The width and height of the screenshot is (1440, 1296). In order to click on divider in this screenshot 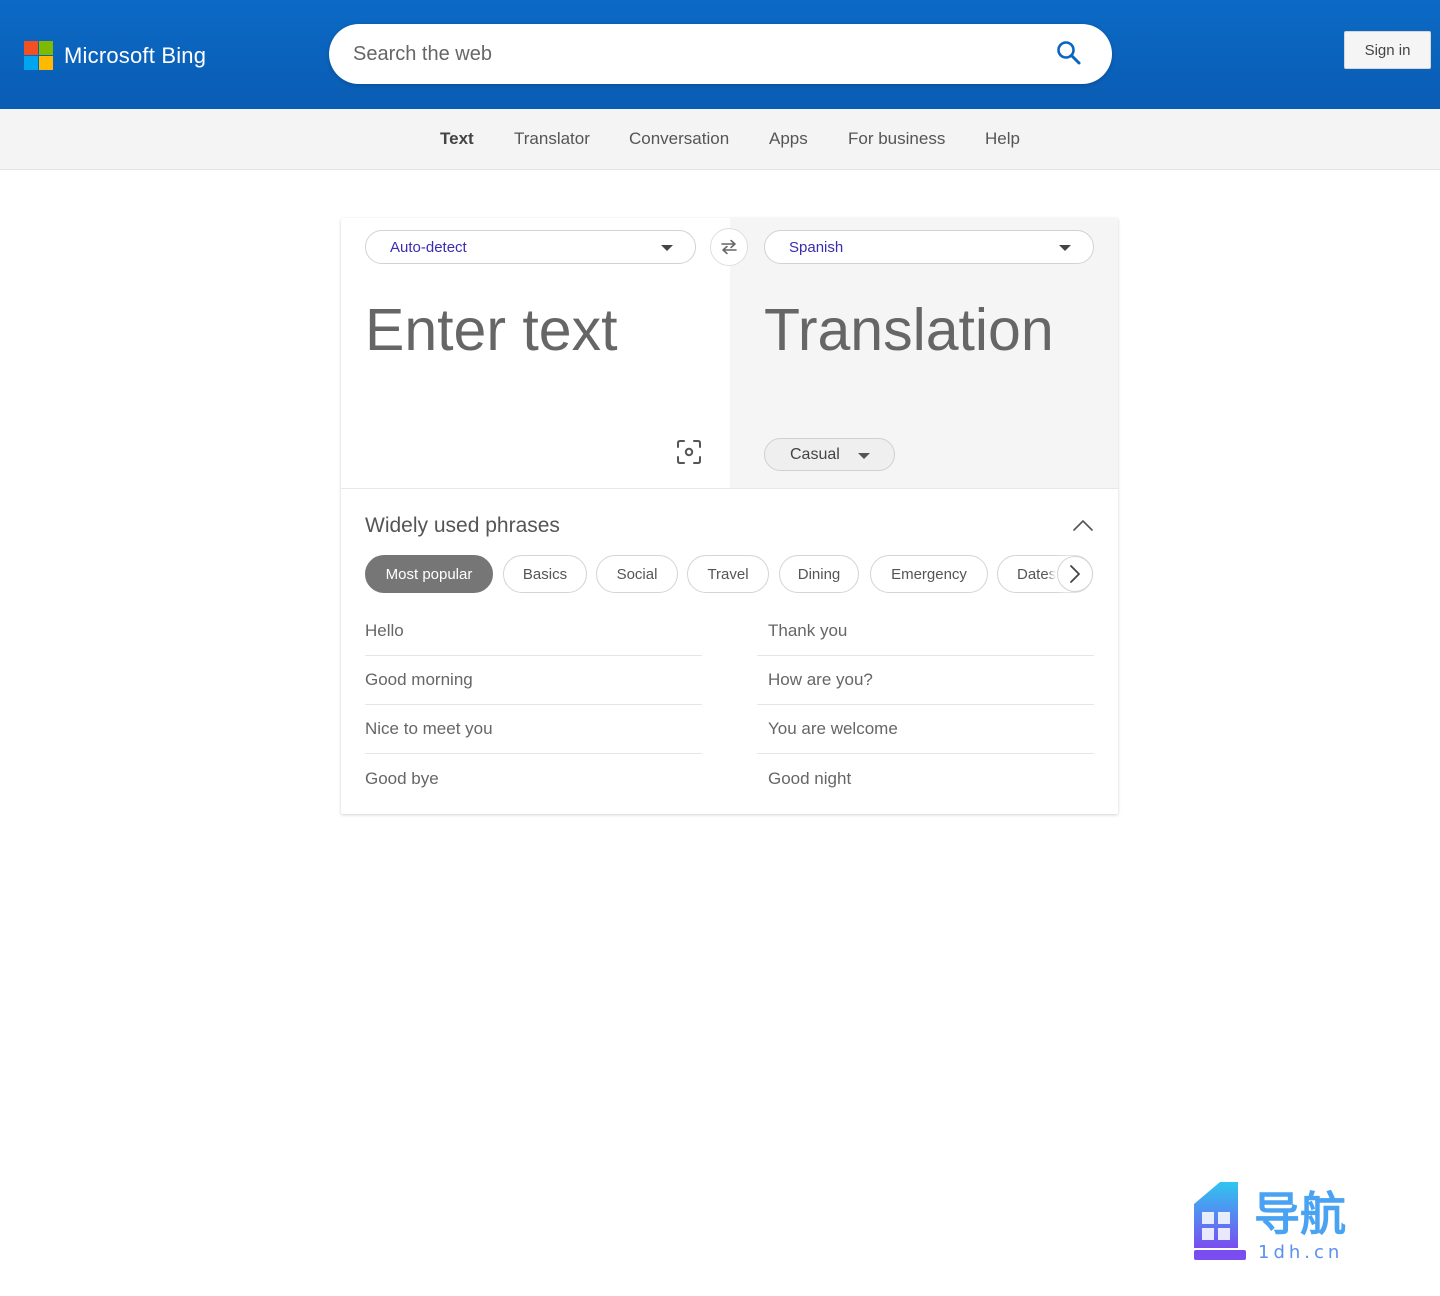, I will do `click(729, 488)`.